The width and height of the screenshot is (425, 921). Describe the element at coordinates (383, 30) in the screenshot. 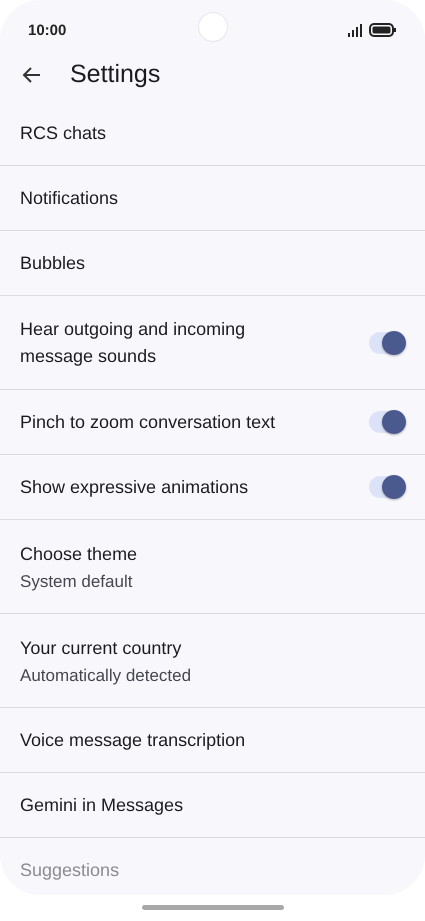

I see `battery-icon` at that location.